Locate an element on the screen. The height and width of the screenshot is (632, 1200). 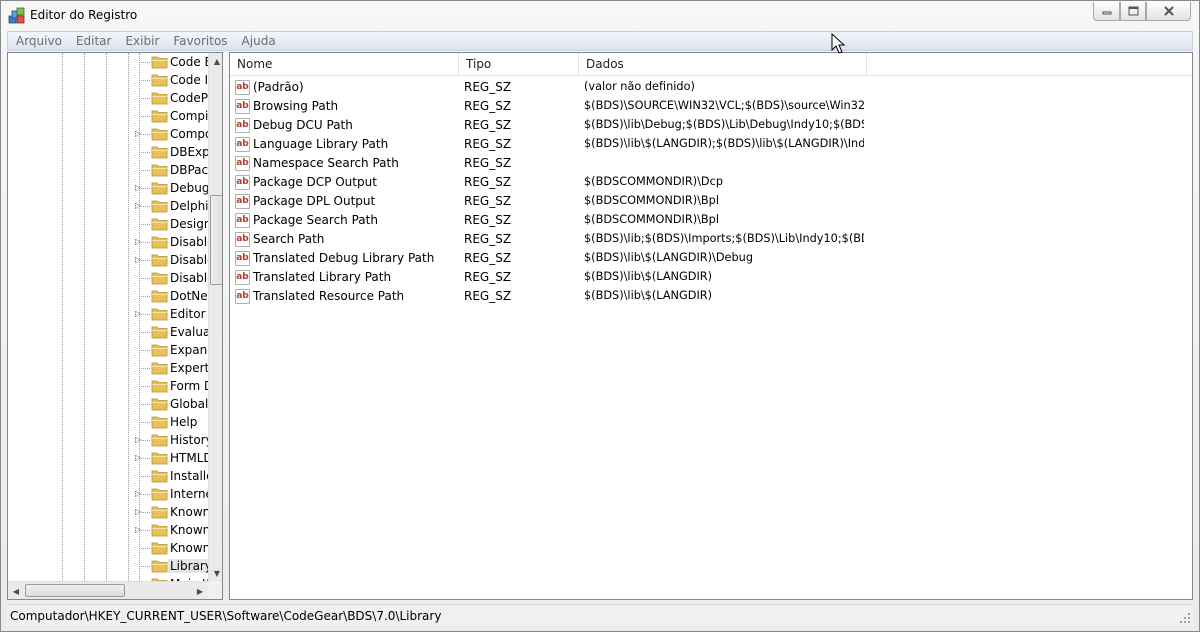
tree-item: DotNet is located at coordinates (108, 296).